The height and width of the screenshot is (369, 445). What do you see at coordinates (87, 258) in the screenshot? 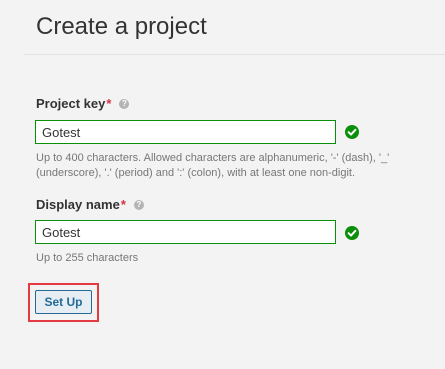
I see `display-name-hint: Up to 255 characters` at bounding box center [87, 258].